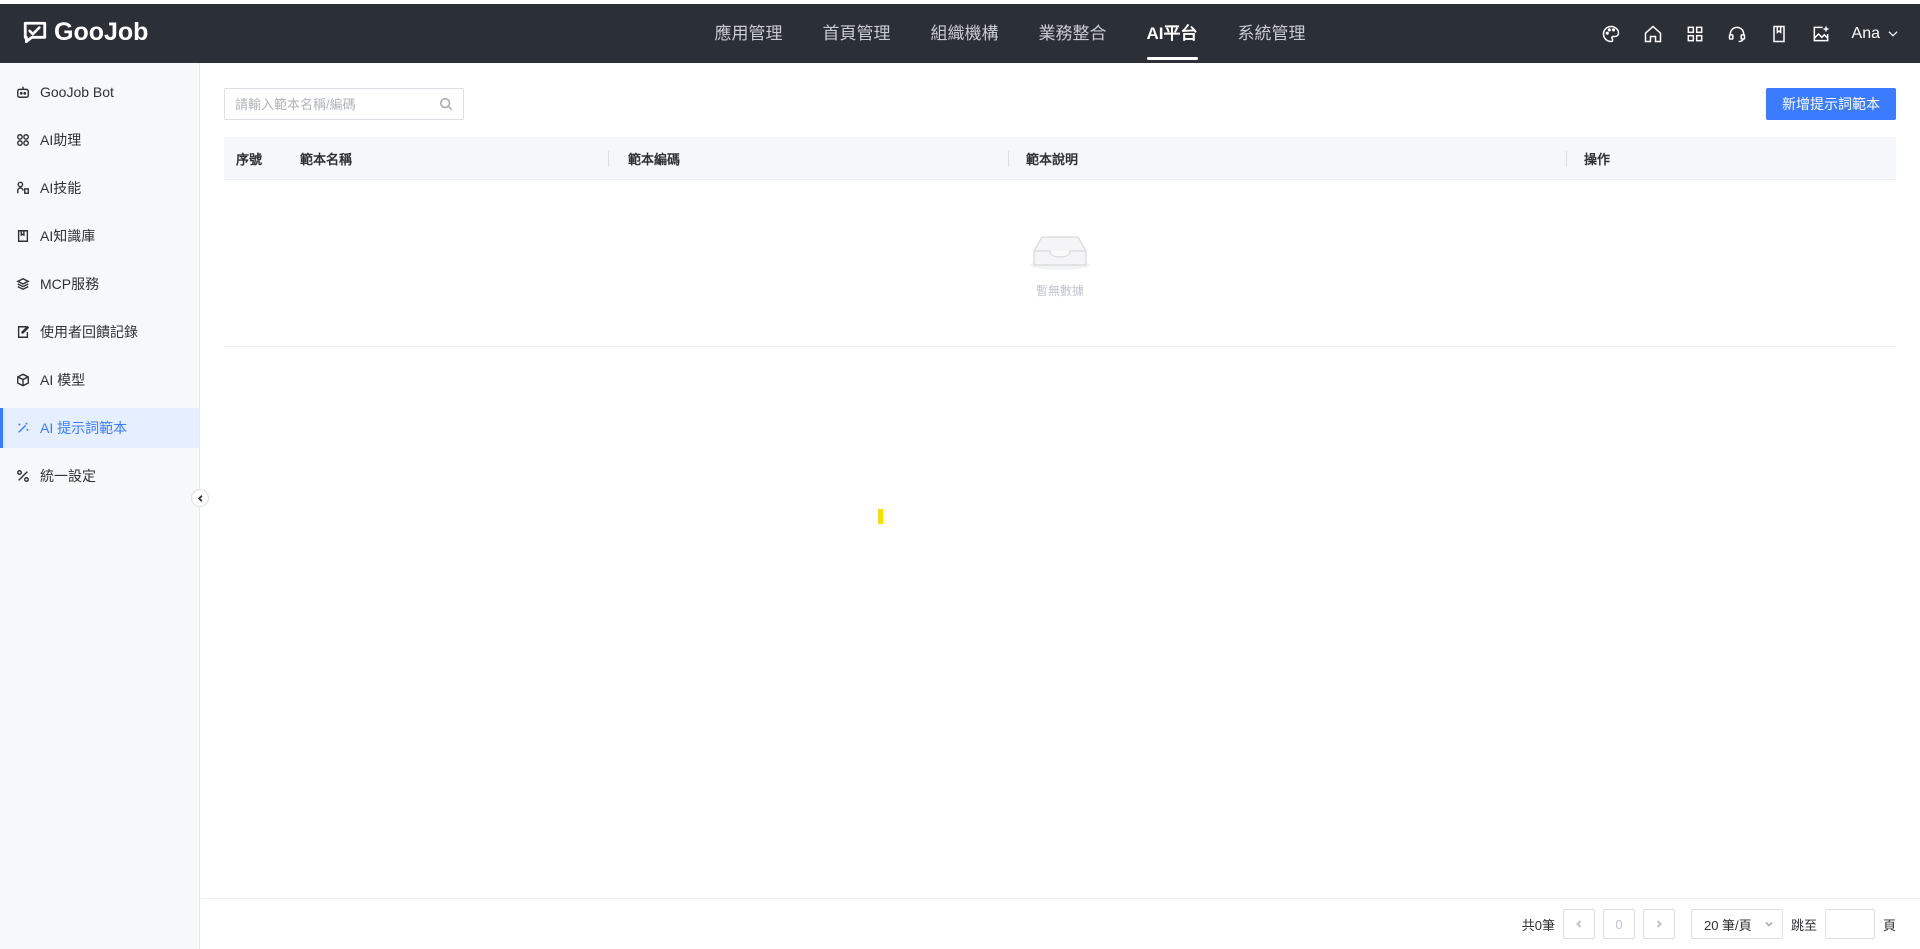 The width and height of the screenshot is (1920, 949). I want to click on sidebar-item-label: 使用者回饋記錄, so click(89, 332).